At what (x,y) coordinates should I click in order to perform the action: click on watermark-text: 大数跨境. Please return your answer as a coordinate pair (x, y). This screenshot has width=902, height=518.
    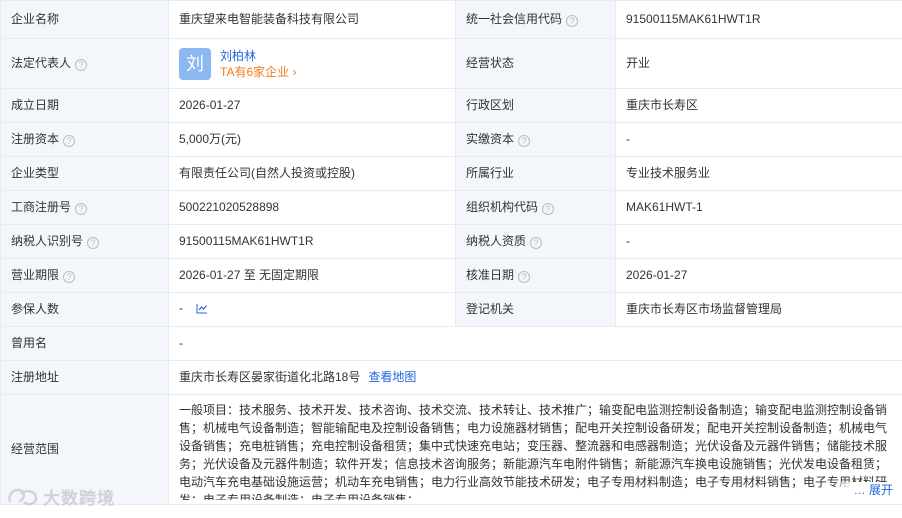
    Looking at the image, I should click on (79, 498).